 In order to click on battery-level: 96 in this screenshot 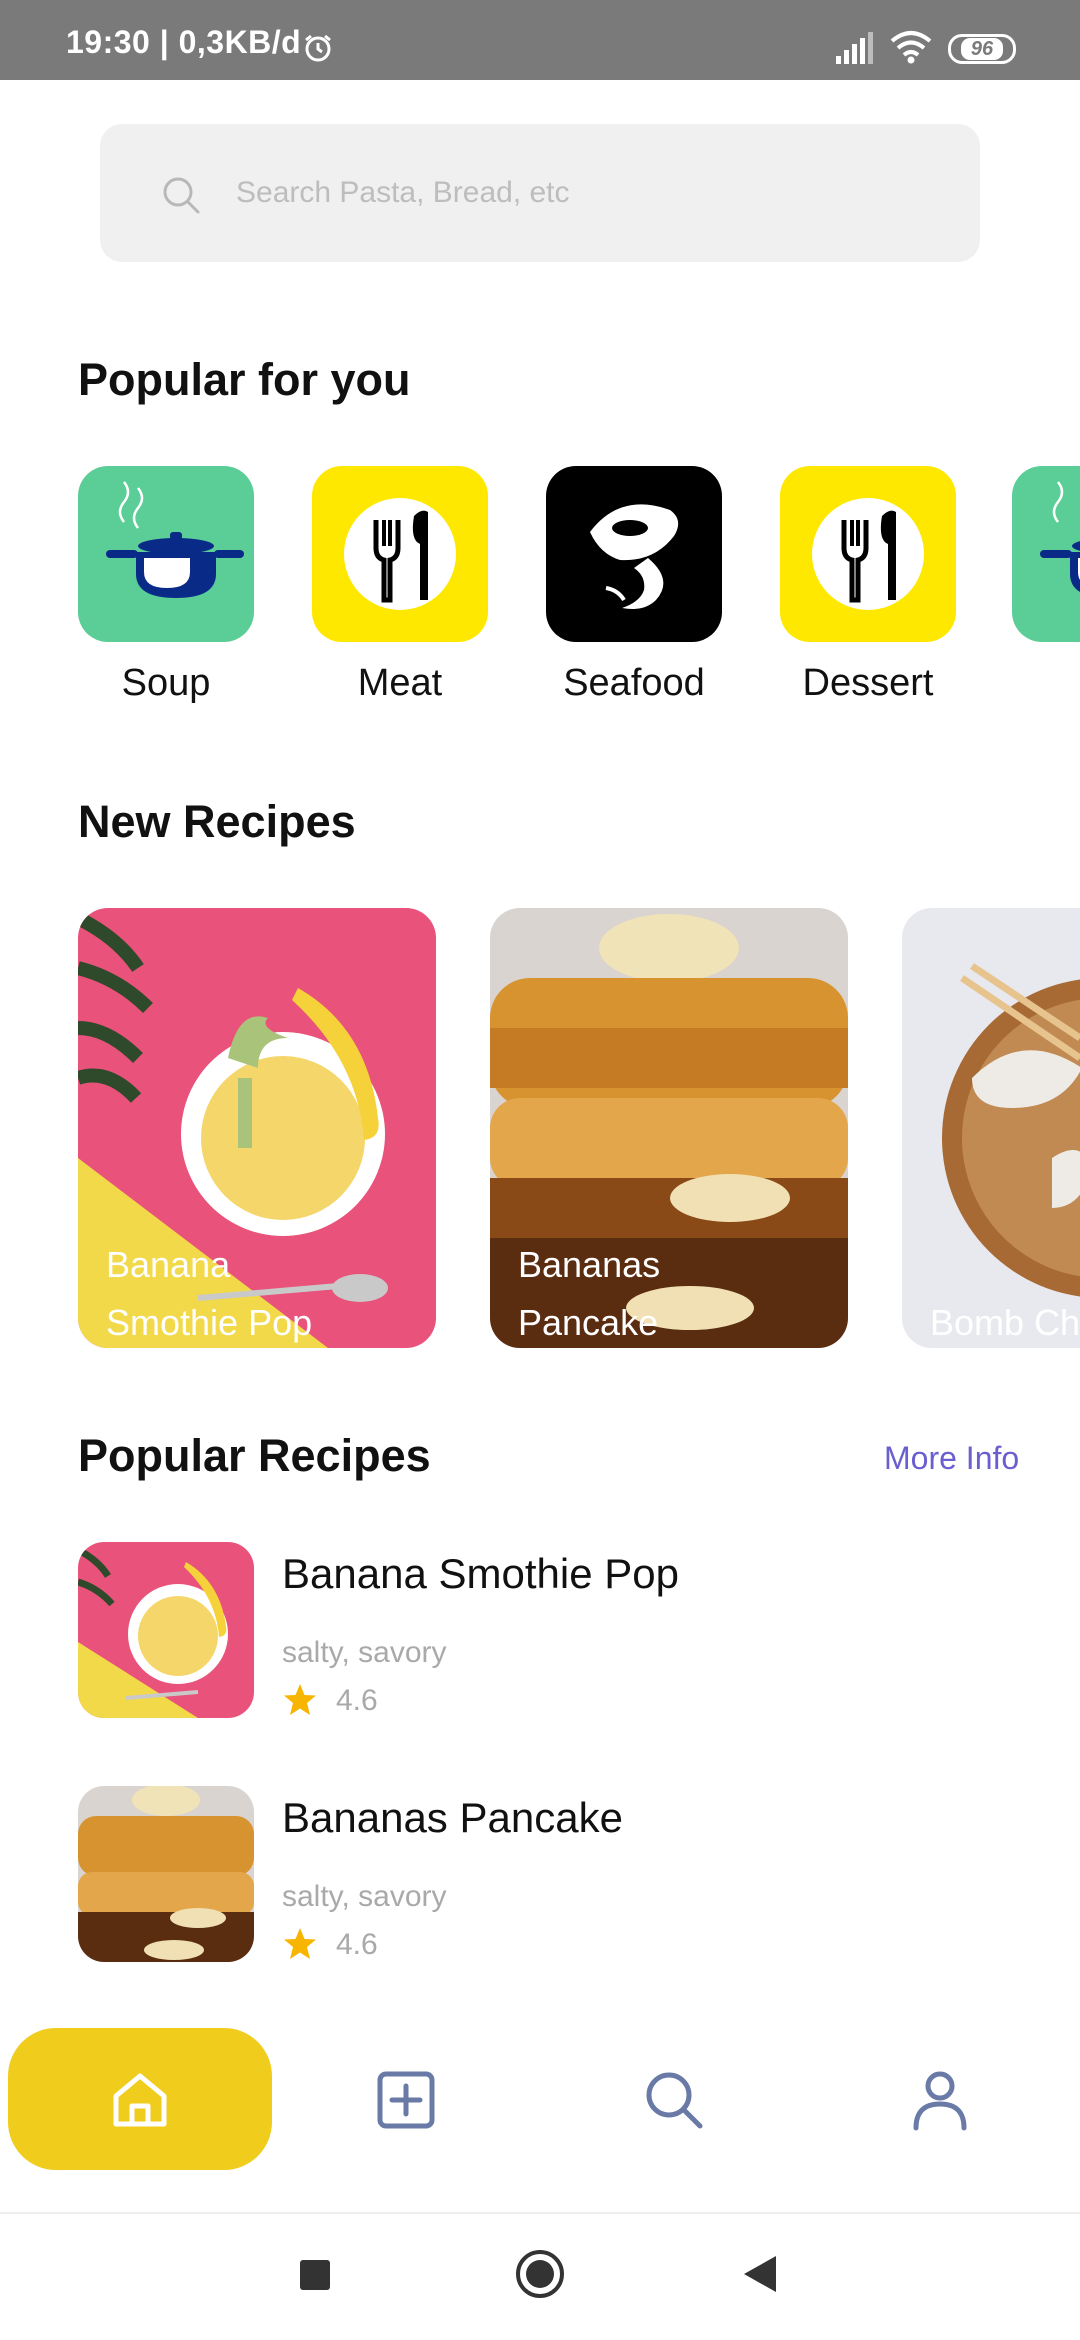, I will do `click(982, 49)`.